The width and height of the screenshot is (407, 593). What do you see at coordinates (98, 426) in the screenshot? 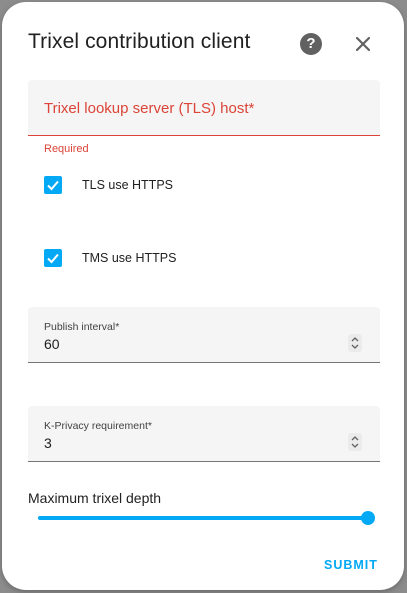
I see `k-privacy-label: K-Privacy requirement*` at bounding box center [98, 426].